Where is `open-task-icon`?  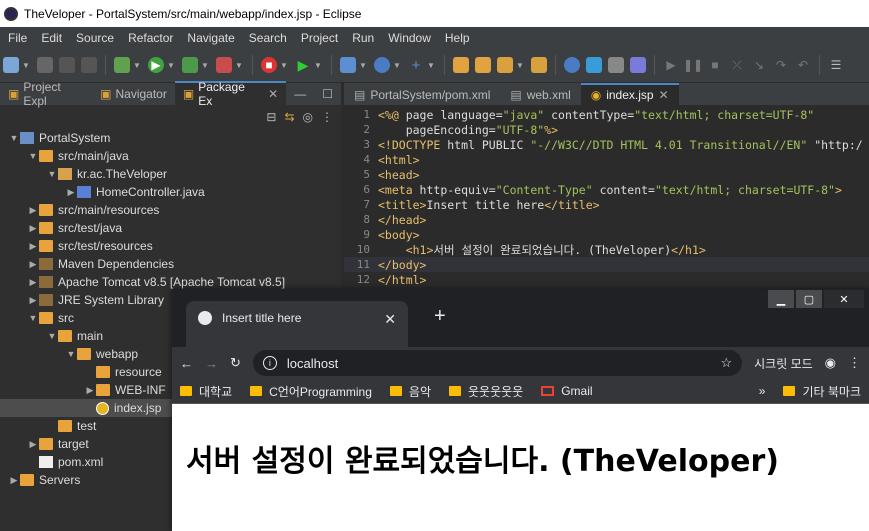 open-task-icon is located at coordinates (483, 65).